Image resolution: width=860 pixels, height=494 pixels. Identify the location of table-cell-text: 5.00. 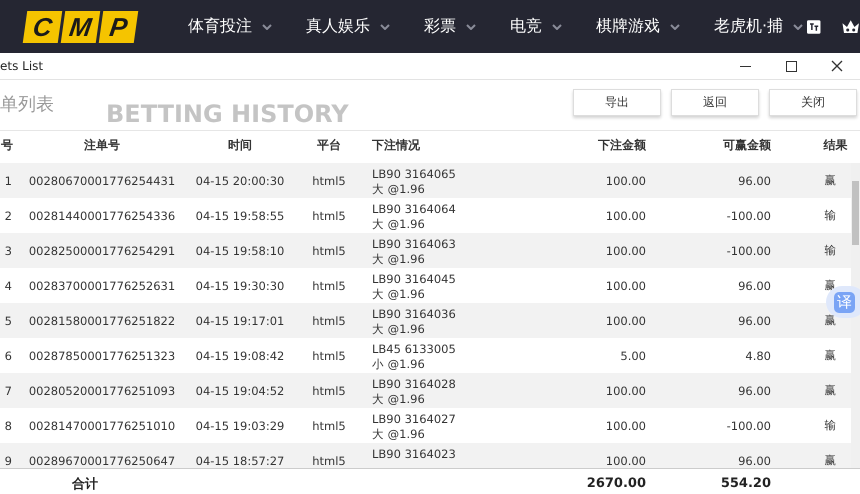
(633, 355).